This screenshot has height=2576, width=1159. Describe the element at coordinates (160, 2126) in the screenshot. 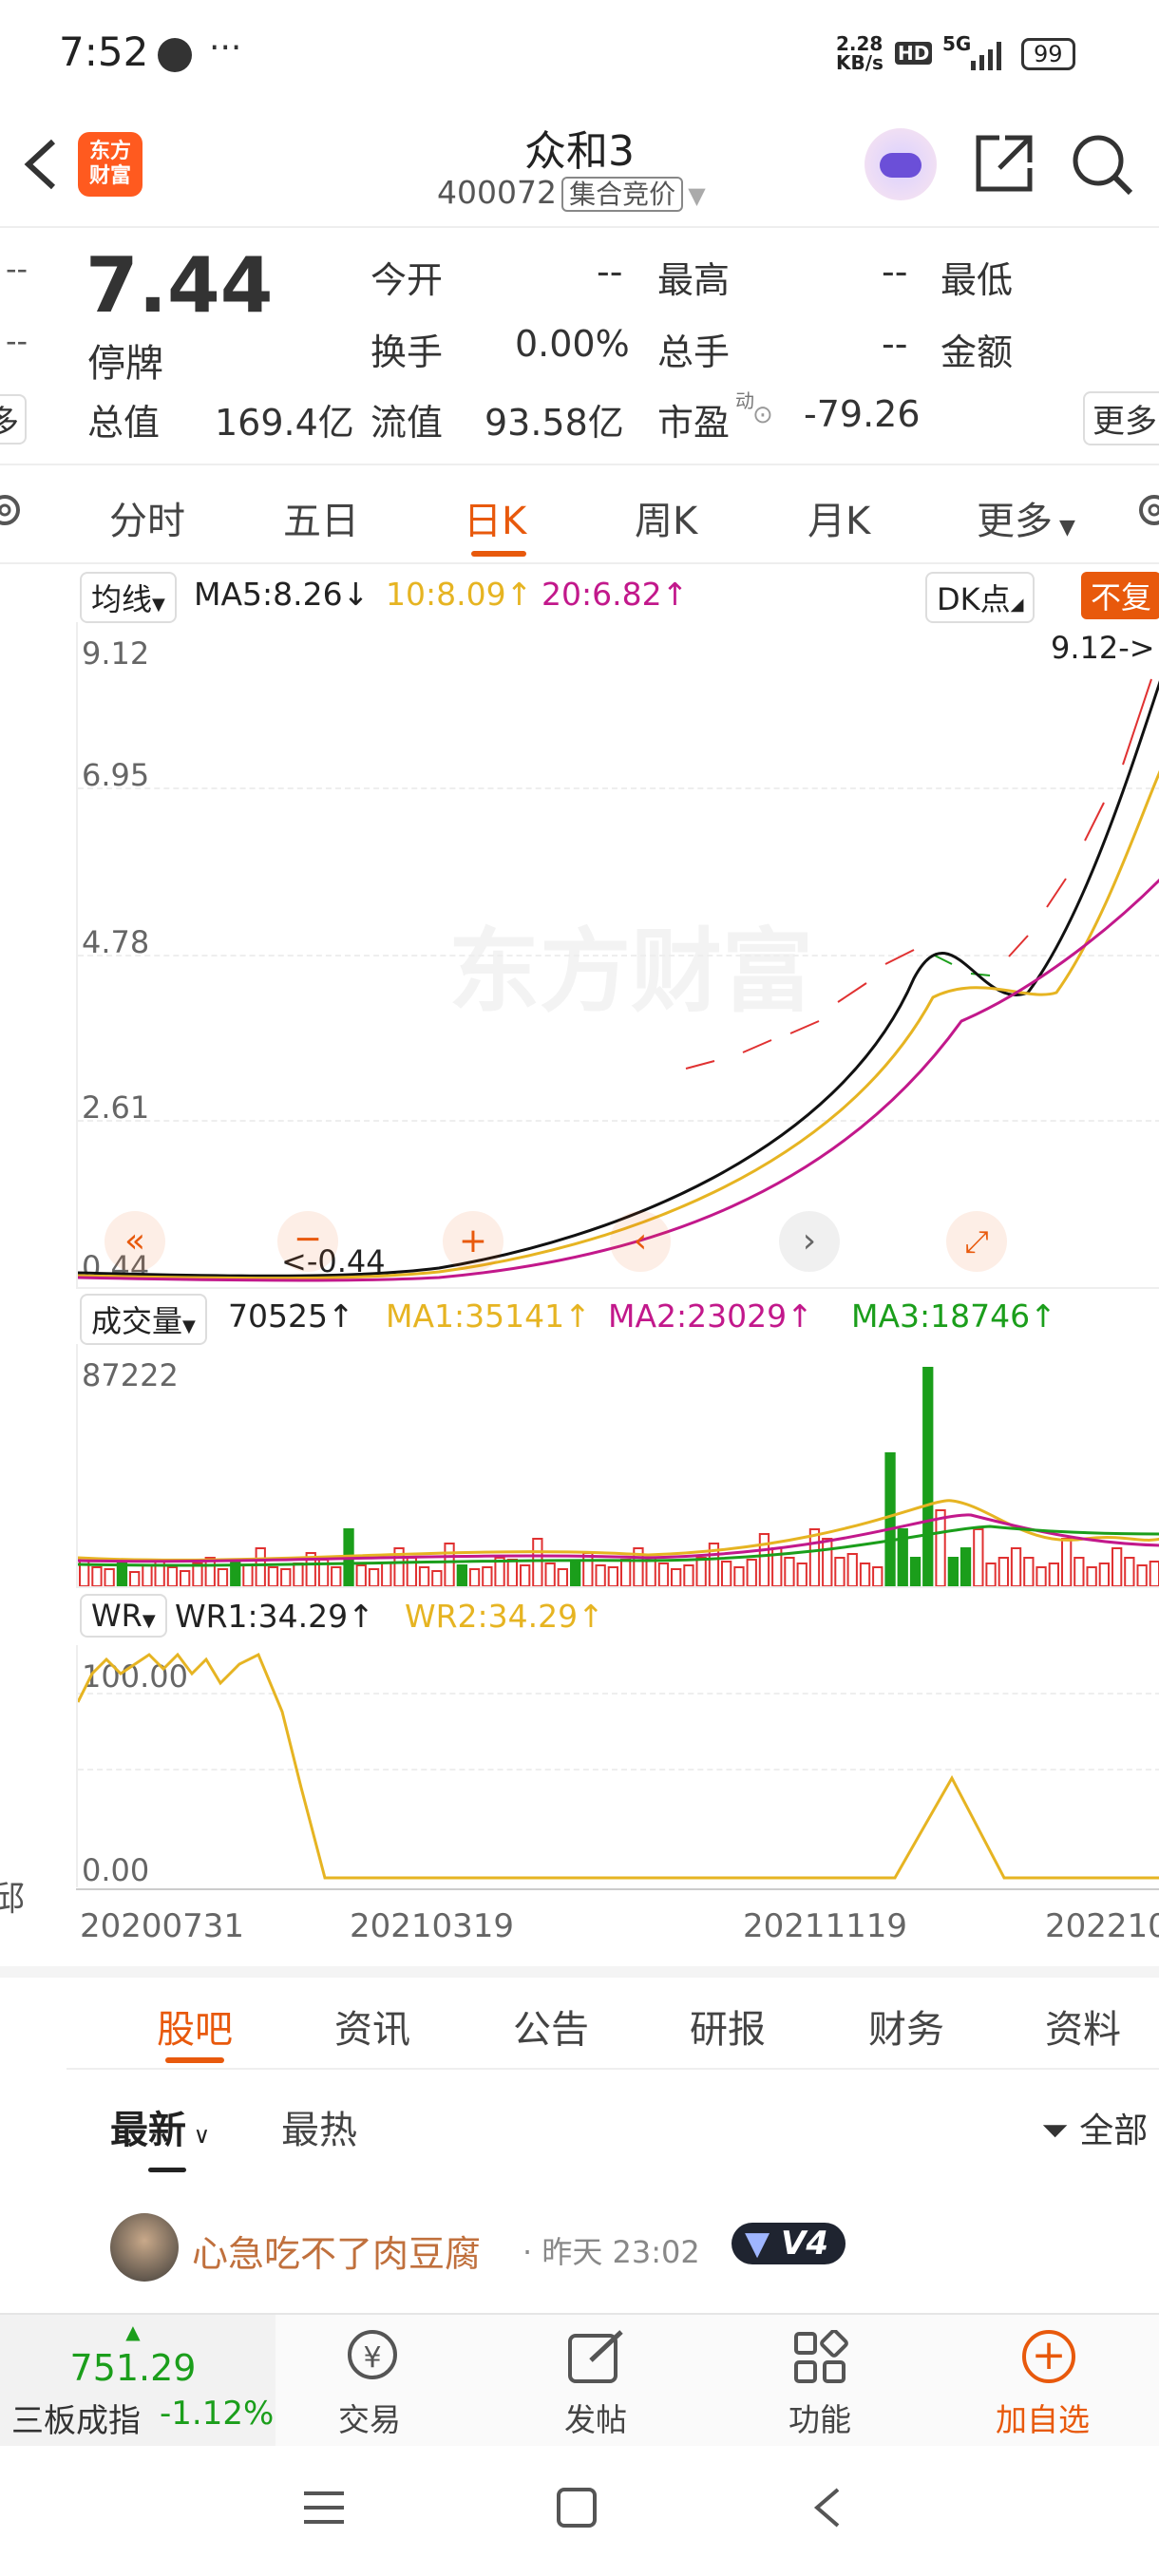

I see `sort-latest: 最新 ∨` at that location.